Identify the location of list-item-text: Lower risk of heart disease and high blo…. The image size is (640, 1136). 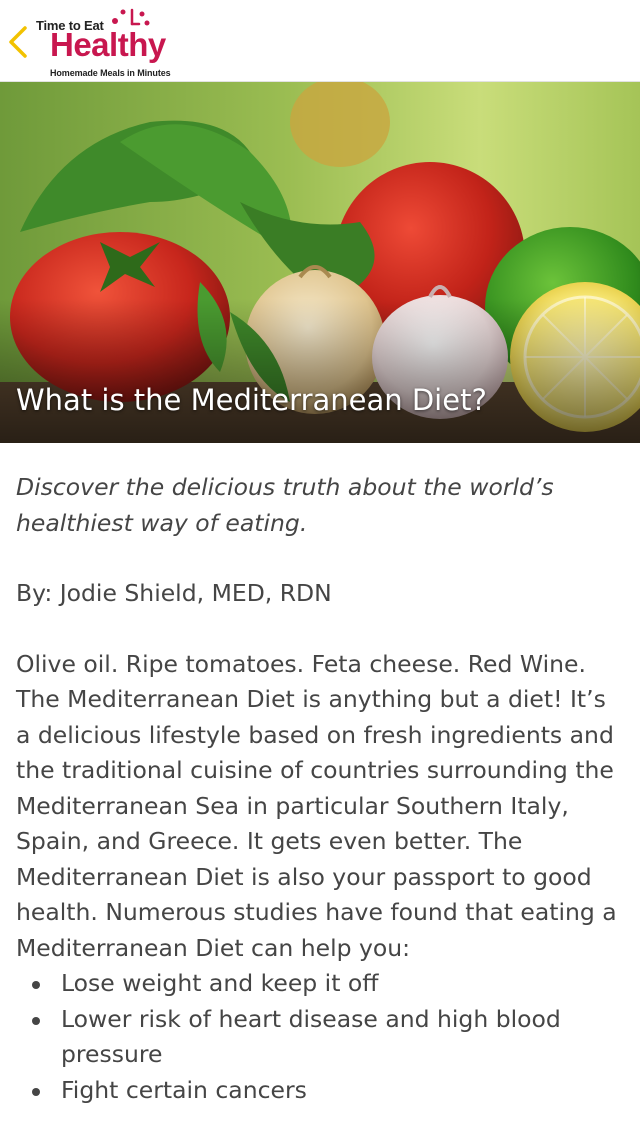
(311, 1036).